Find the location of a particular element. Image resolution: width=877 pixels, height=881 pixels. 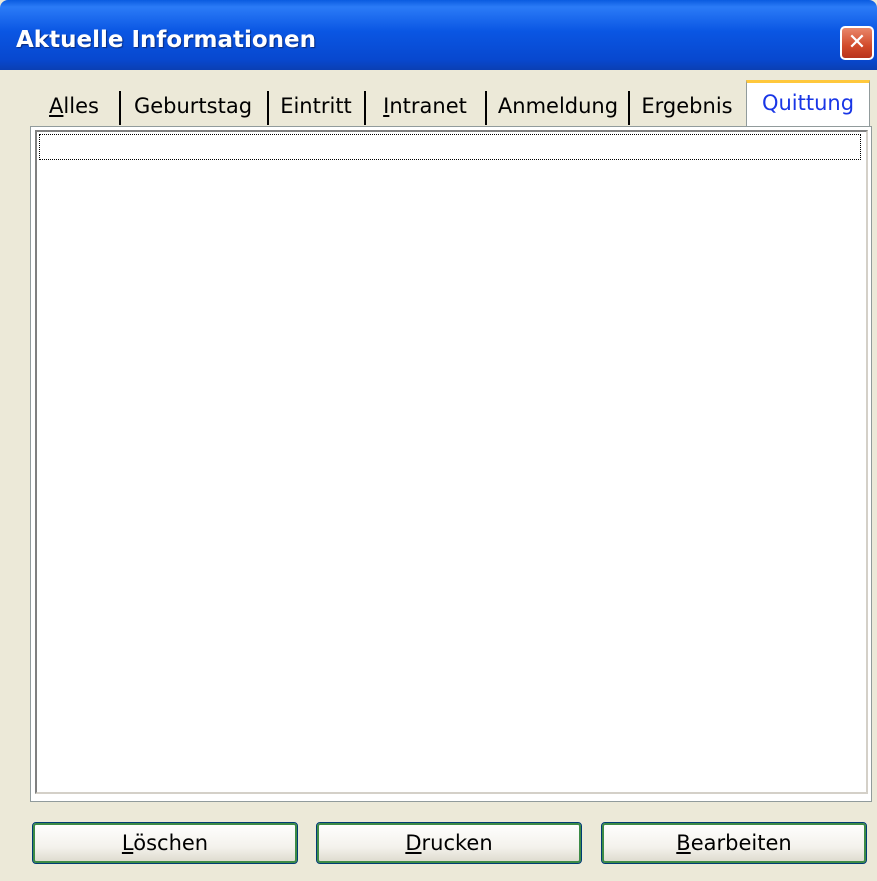

tab-label: Anmeldung is located at coordinates (558, 106).